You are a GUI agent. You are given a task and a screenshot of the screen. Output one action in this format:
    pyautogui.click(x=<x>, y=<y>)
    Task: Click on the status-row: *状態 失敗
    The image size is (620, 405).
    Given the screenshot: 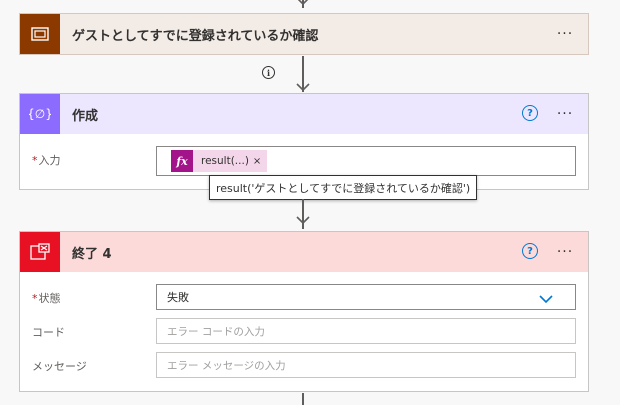 What is the action you would take?
    pyautogui.click(x=304, y=299)
    